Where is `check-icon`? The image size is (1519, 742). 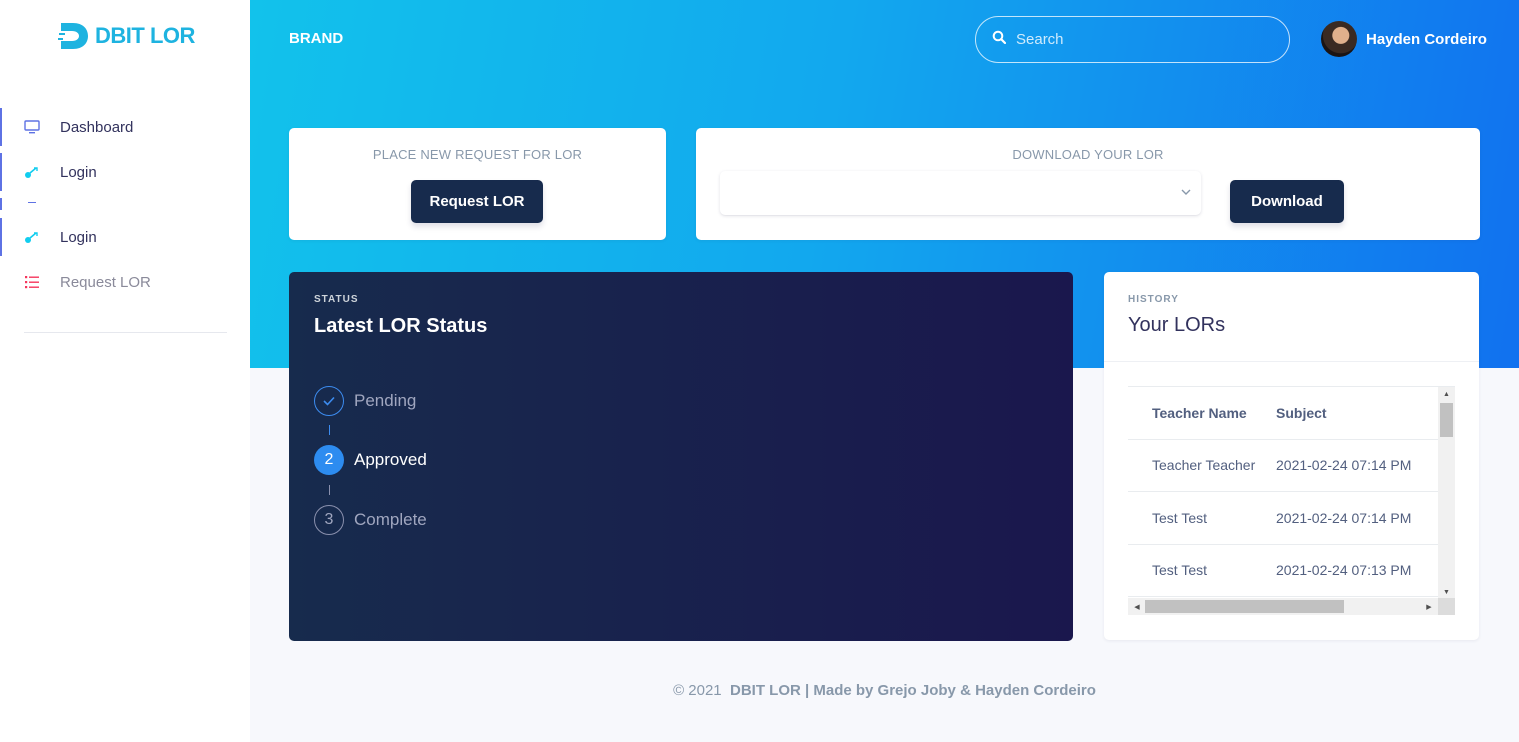
check-icon is located at coordinates (329, 401).